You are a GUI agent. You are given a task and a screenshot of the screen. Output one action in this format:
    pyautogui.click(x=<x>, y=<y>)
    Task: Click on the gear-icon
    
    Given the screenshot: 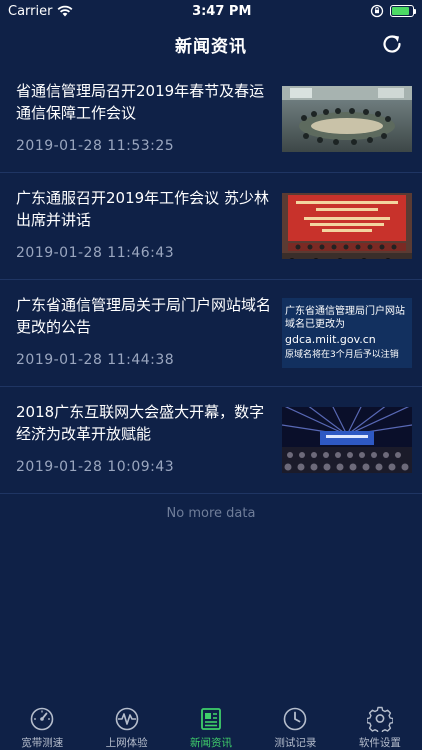 What is the action you would take?
    pyautogui.click(x=379, y=719)
    